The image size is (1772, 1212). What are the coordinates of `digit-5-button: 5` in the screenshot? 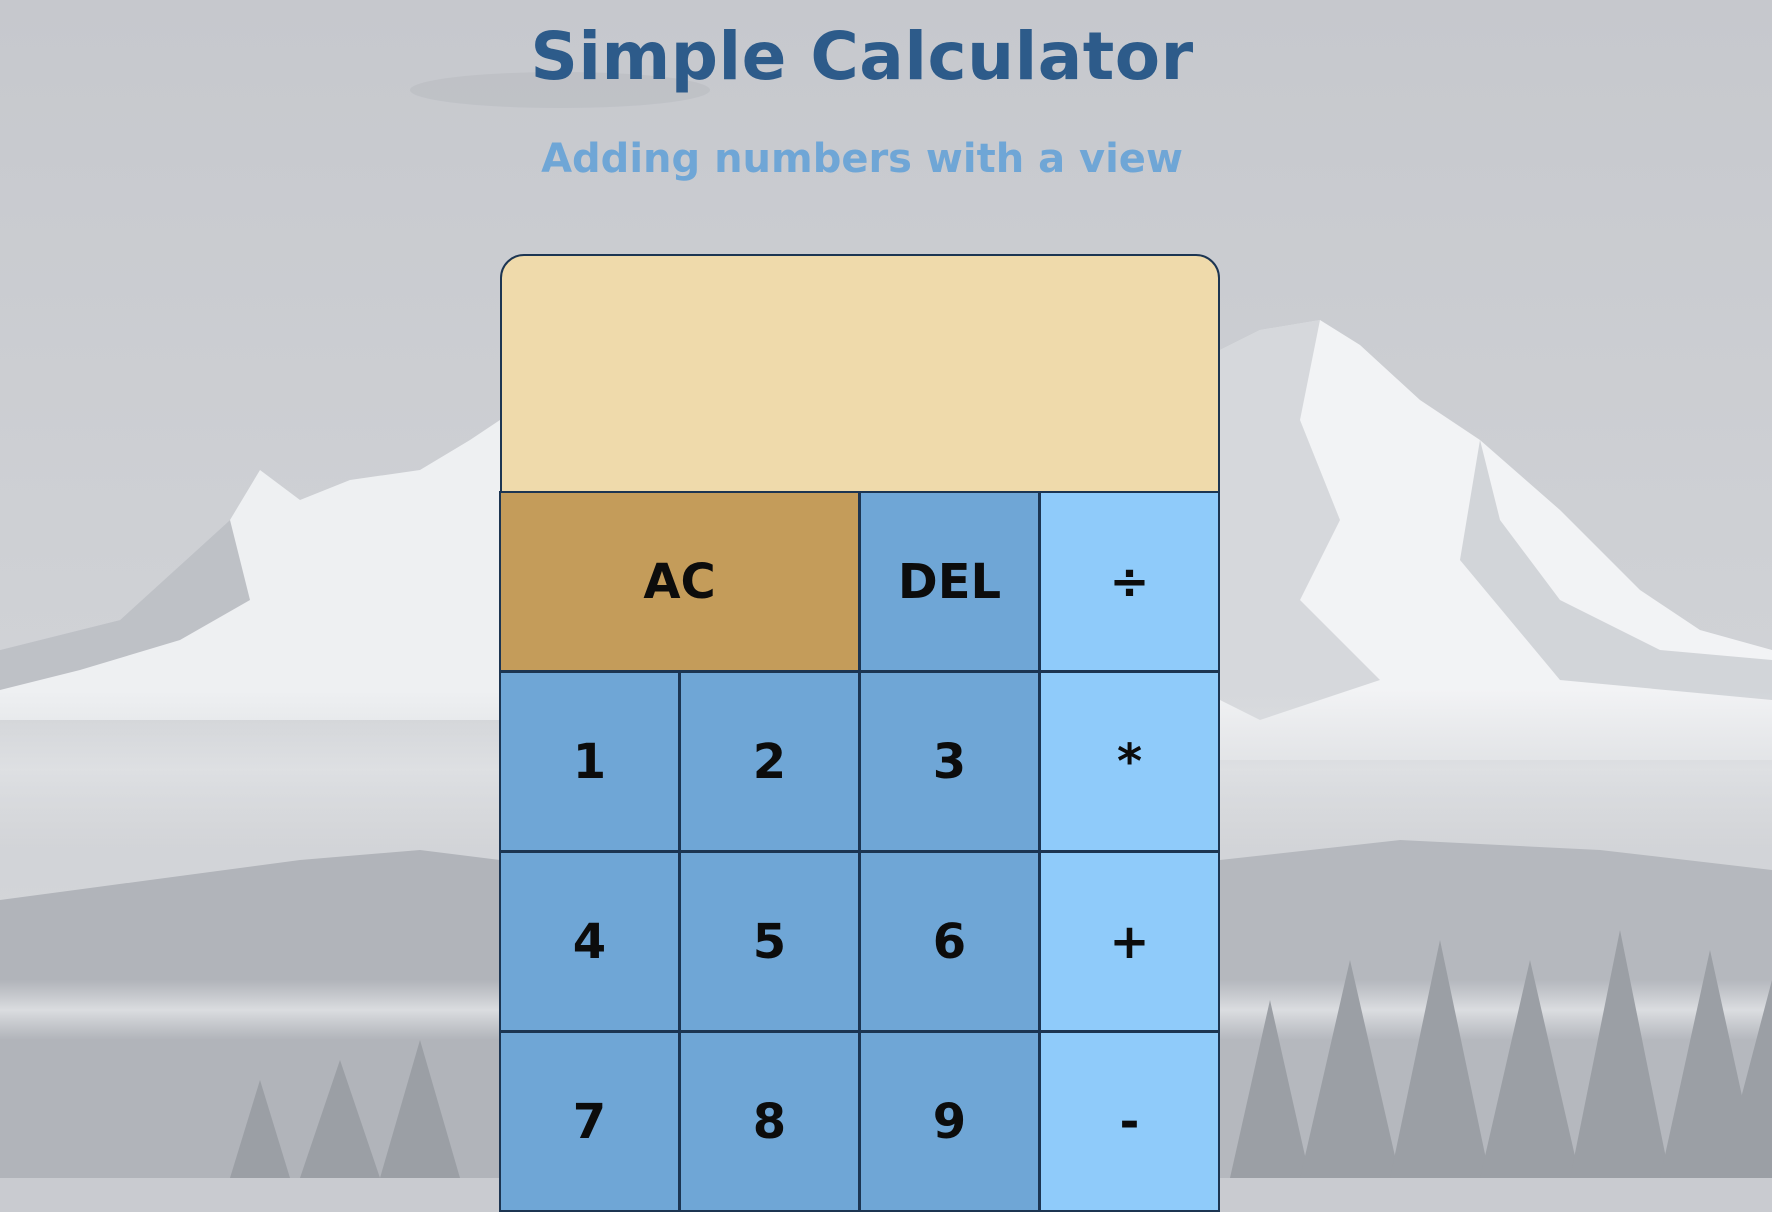 It's located at (769, 941).